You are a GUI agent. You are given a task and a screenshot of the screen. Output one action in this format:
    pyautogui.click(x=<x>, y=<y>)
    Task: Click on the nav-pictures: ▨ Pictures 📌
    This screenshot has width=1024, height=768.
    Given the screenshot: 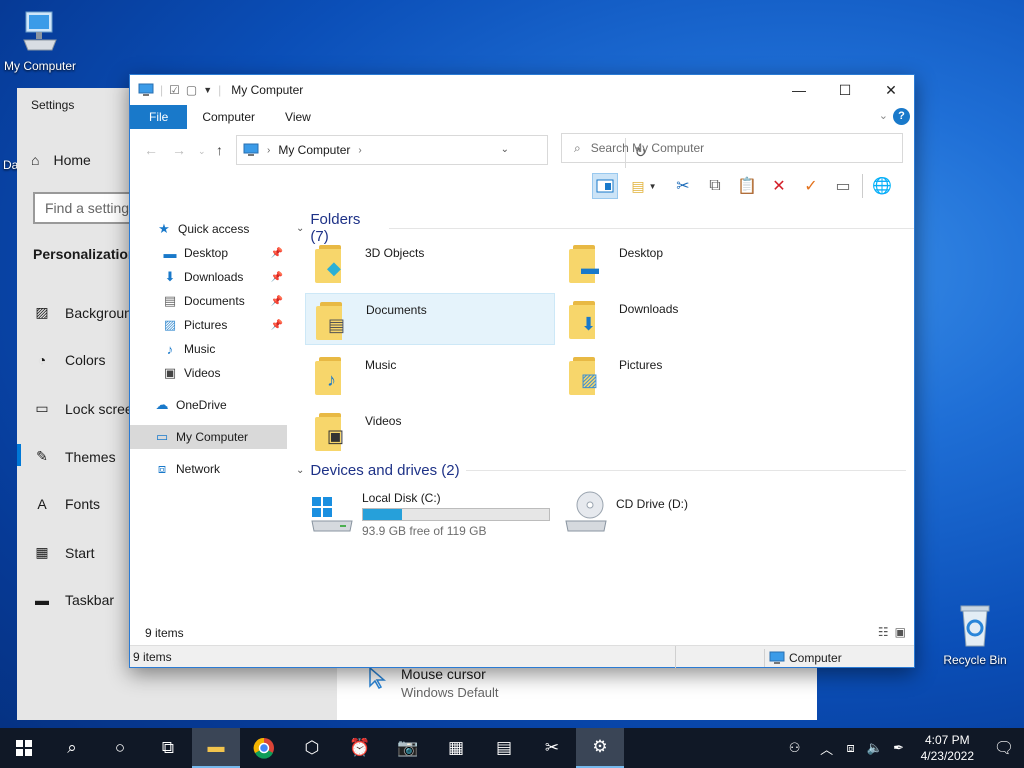 What is the action you would take?
    pyautogui.click(x=208, y=325)
    